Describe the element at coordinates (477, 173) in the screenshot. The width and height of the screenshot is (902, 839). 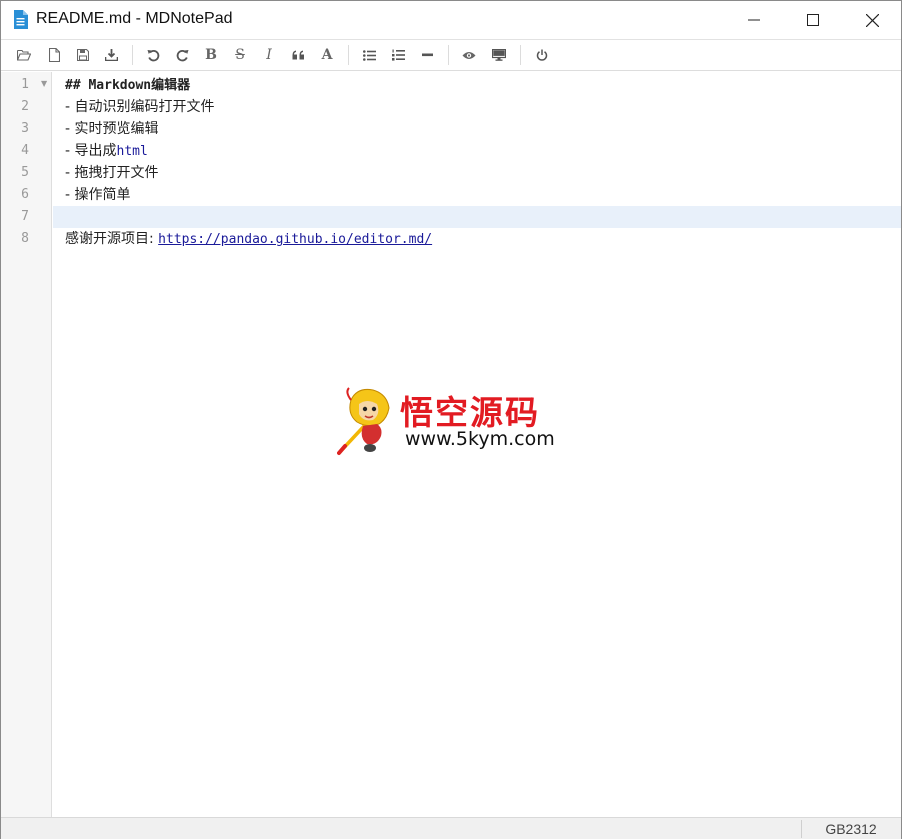
I see `code-line: - 拖拽打开文件` at that location.